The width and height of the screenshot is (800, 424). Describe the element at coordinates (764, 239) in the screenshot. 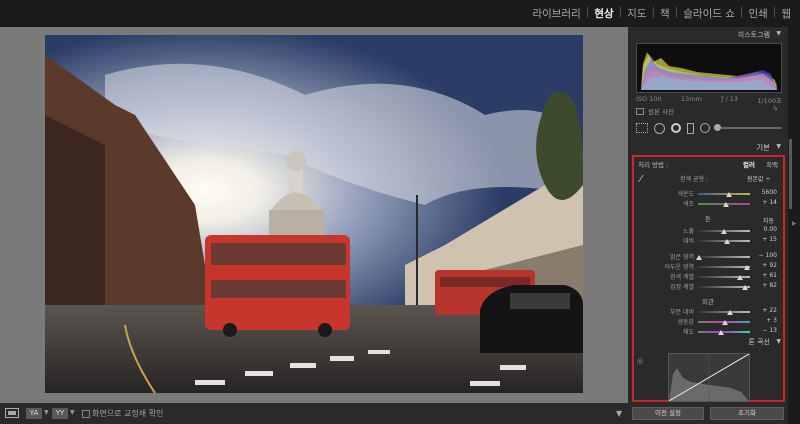

I see `contrast-value: + 15` at that location.